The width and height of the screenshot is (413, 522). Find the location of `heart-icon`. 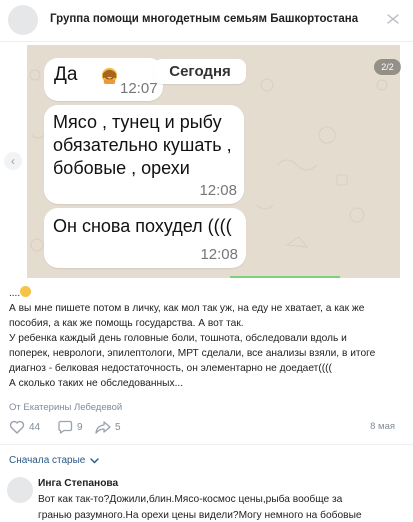

heart-icon is located at coordinates (17, 427).